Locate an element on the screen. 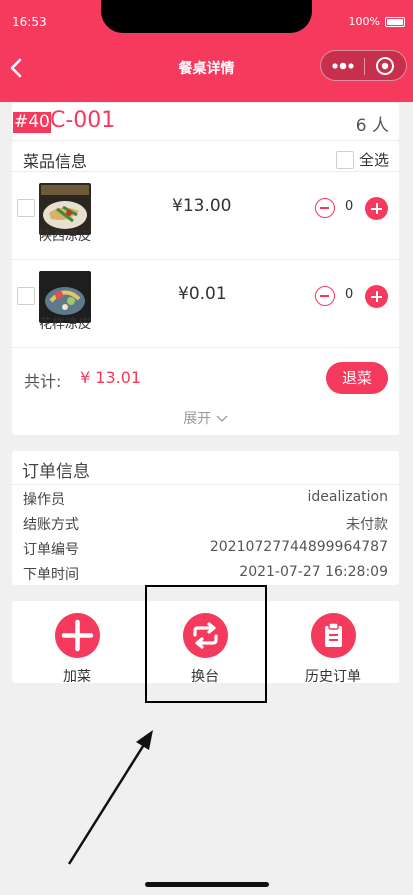  expand-toggle: 展开 is located at coordinates (205, 418).